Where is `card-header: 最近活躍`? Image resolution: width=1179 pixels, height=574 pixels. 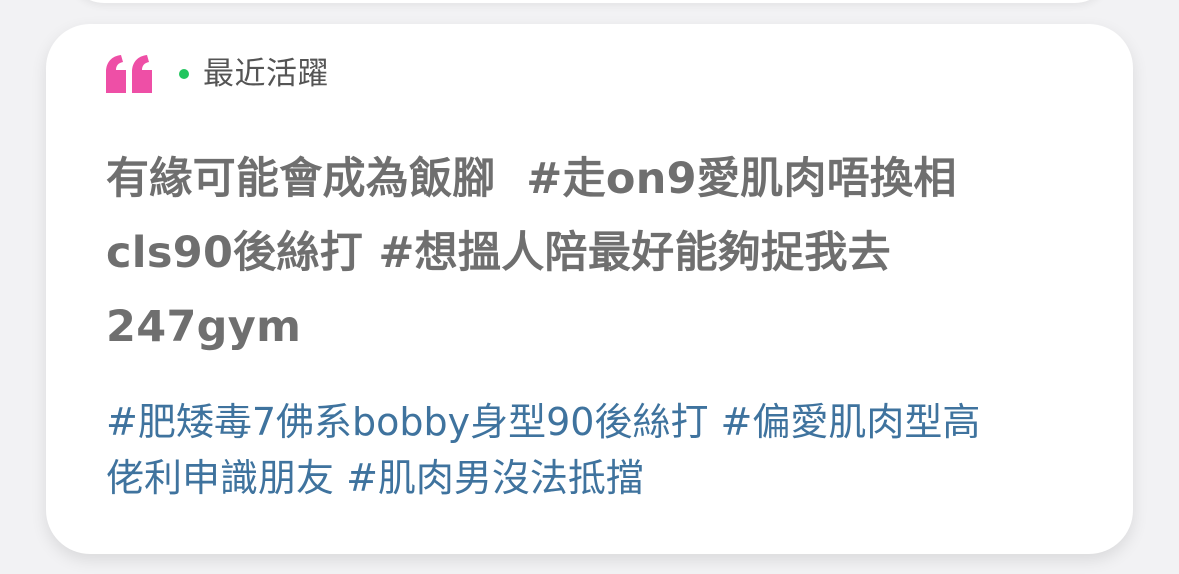
card-header: 最近活躍 is located at coordinates (217, 74).